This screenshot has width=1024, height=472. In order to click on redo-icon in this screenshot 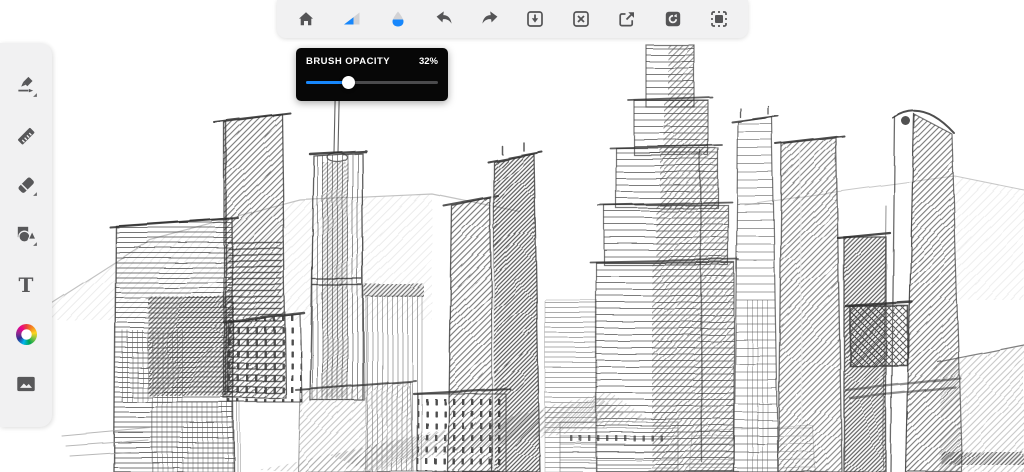, I will do `click(489, 17)`.